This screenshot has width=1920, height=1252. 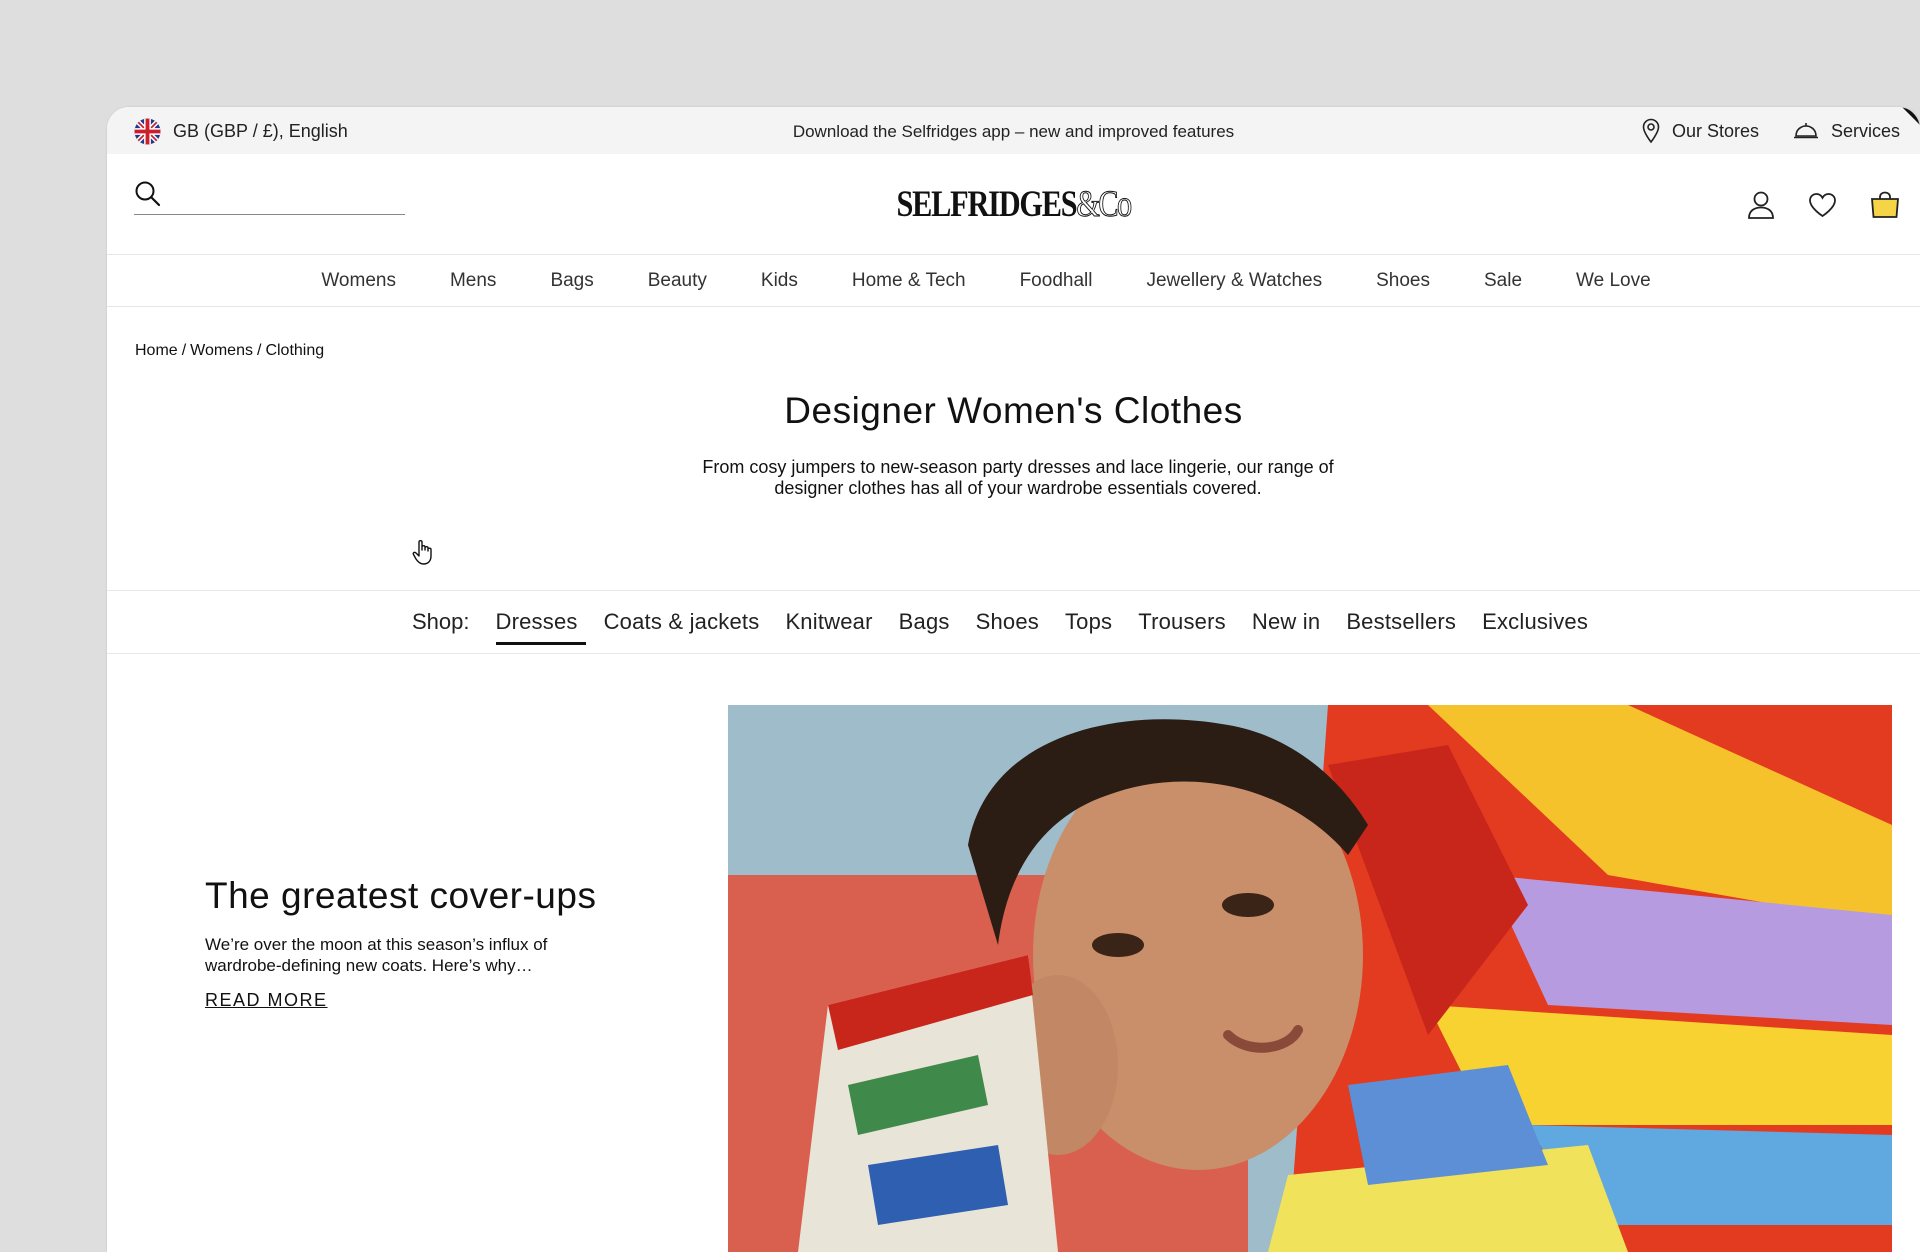 What do you see at coordinates (1822, 205) in the screenshot?
I see `heart-icon` at bounding box center [1822, 205].